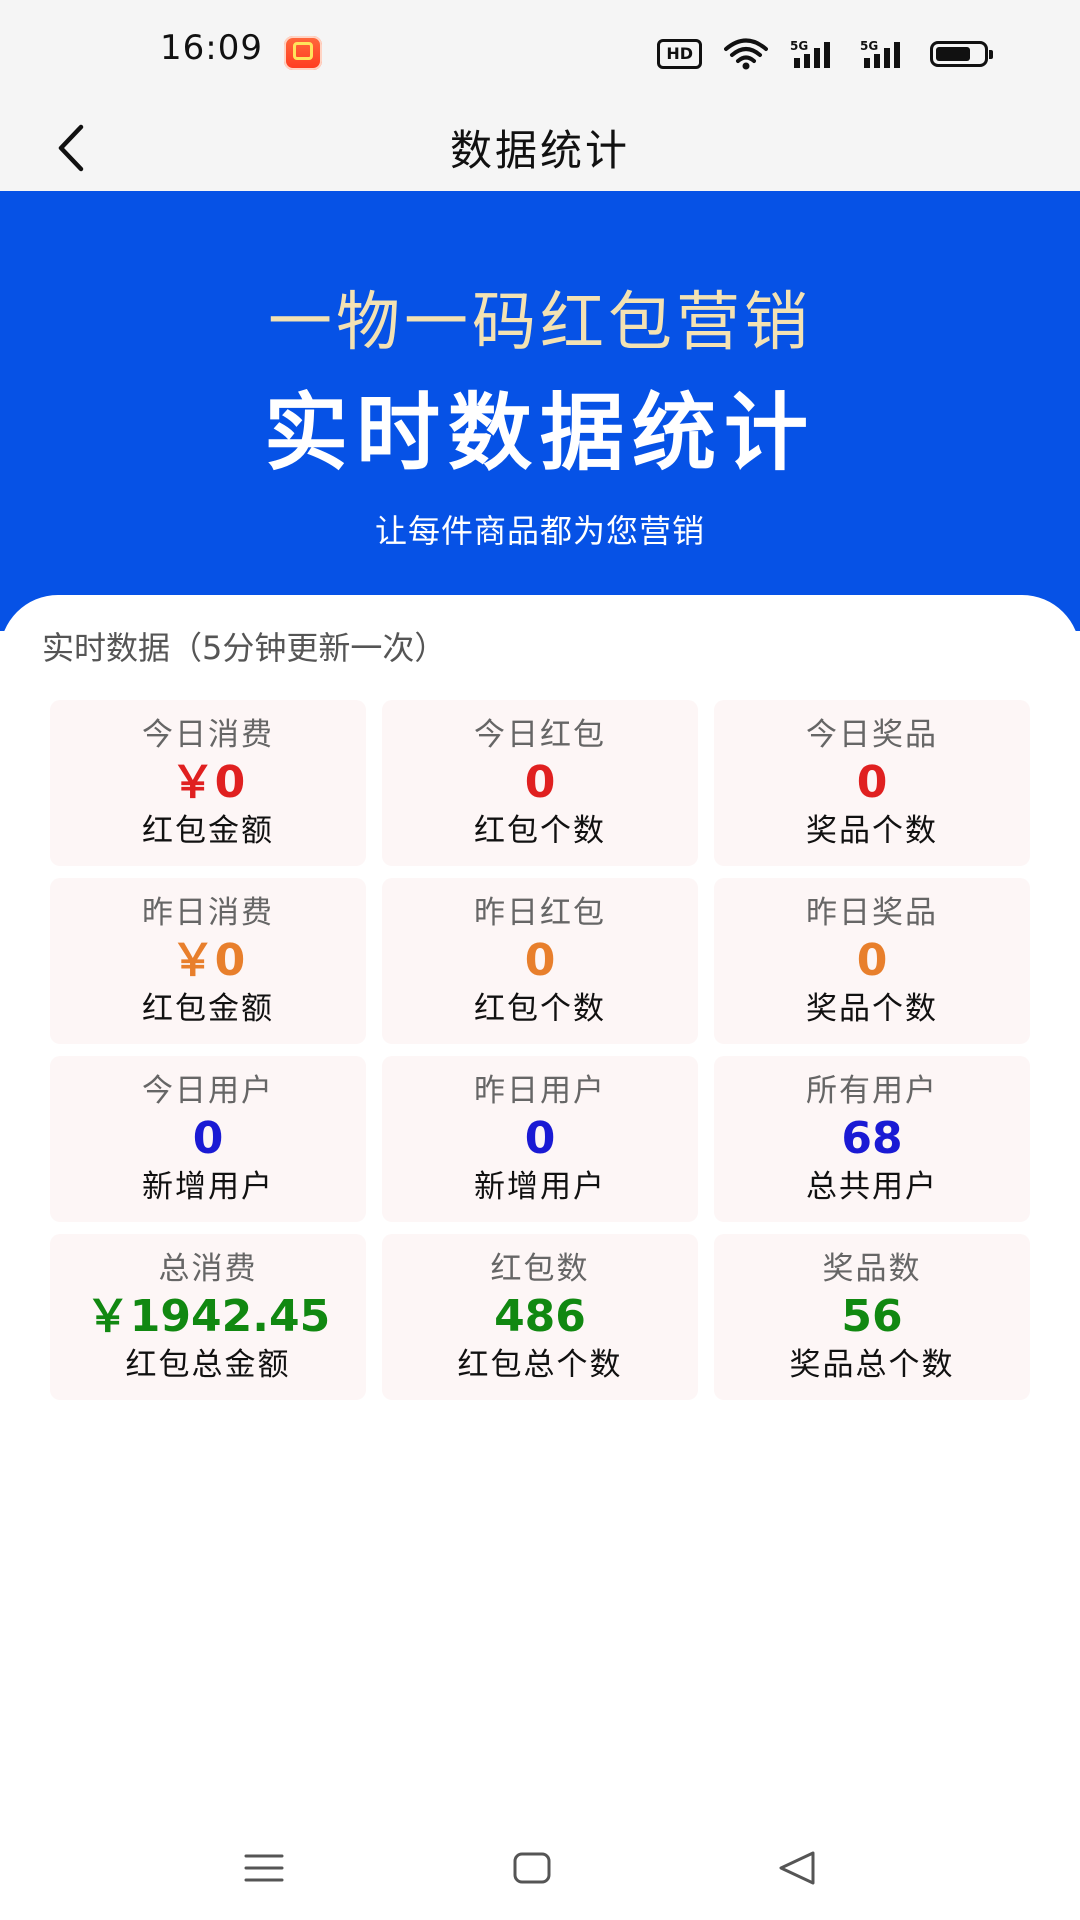  I want to click on system-navigation-bar, so click(540, 1867).